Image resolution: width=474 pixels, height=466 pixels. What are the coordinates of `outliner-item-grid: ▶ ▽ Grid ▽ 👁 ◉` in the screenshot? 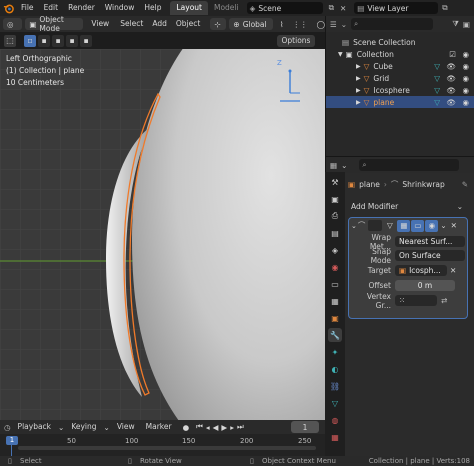 It's located at (400, 78).